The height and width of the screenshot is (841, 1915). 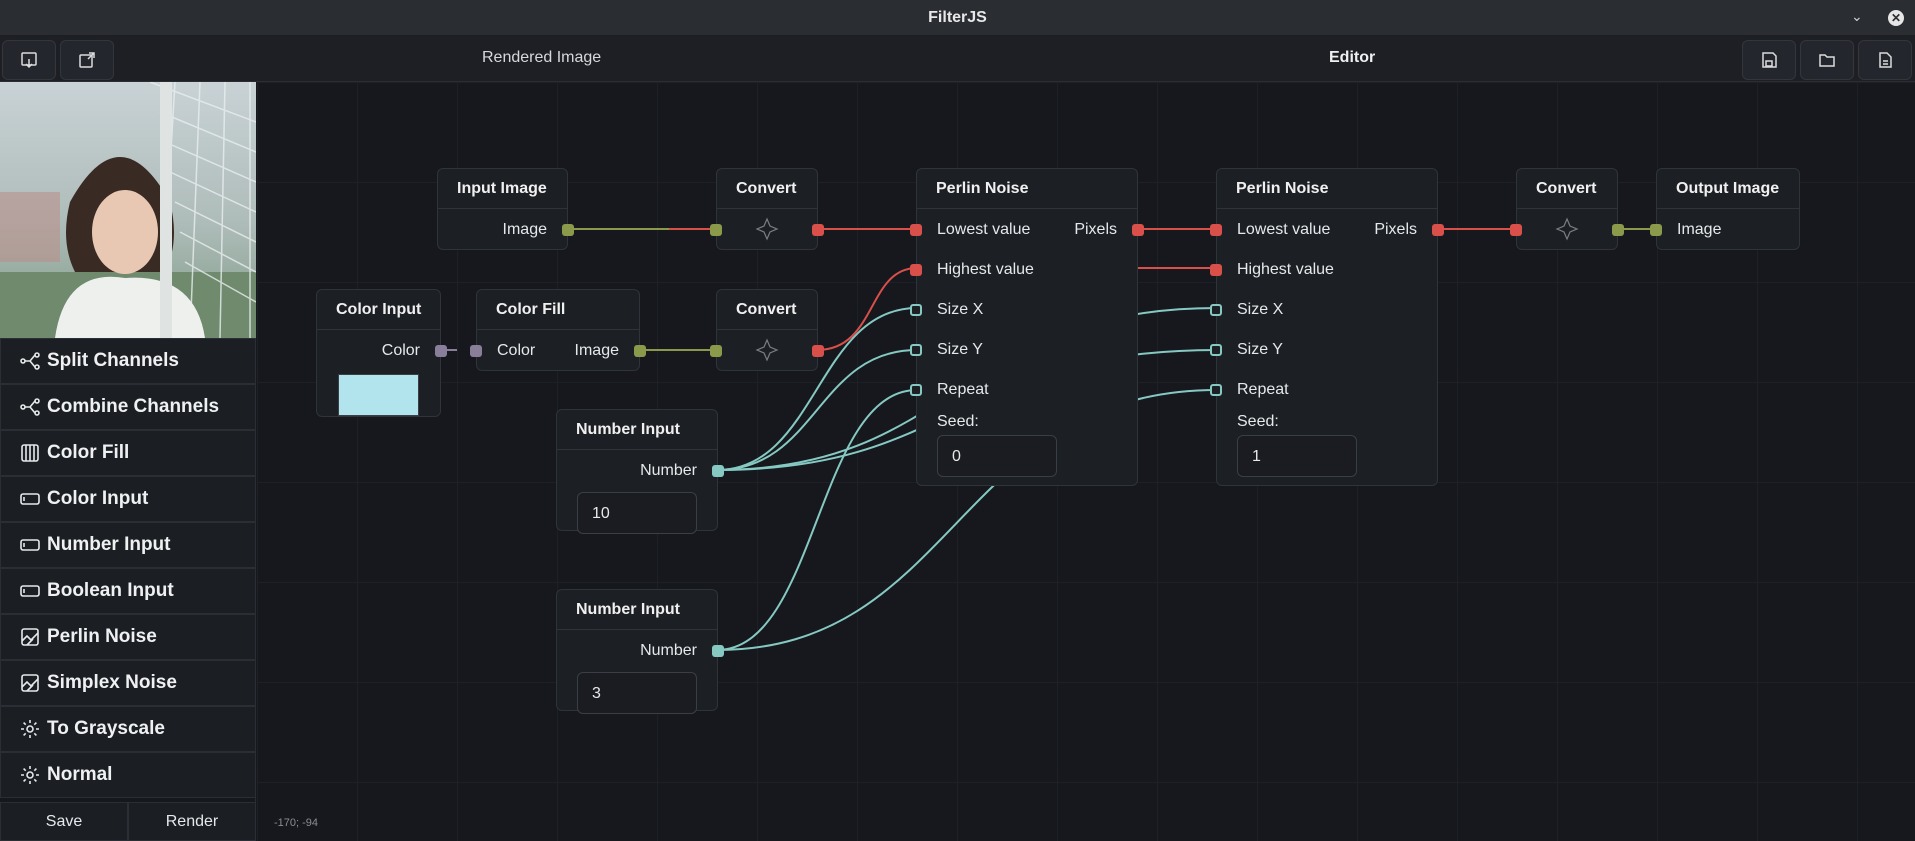 What do you see at coordinates (1896, 18) in the screenshot?
I see `close-icon: ✕` at bounding box center [1896, 18].